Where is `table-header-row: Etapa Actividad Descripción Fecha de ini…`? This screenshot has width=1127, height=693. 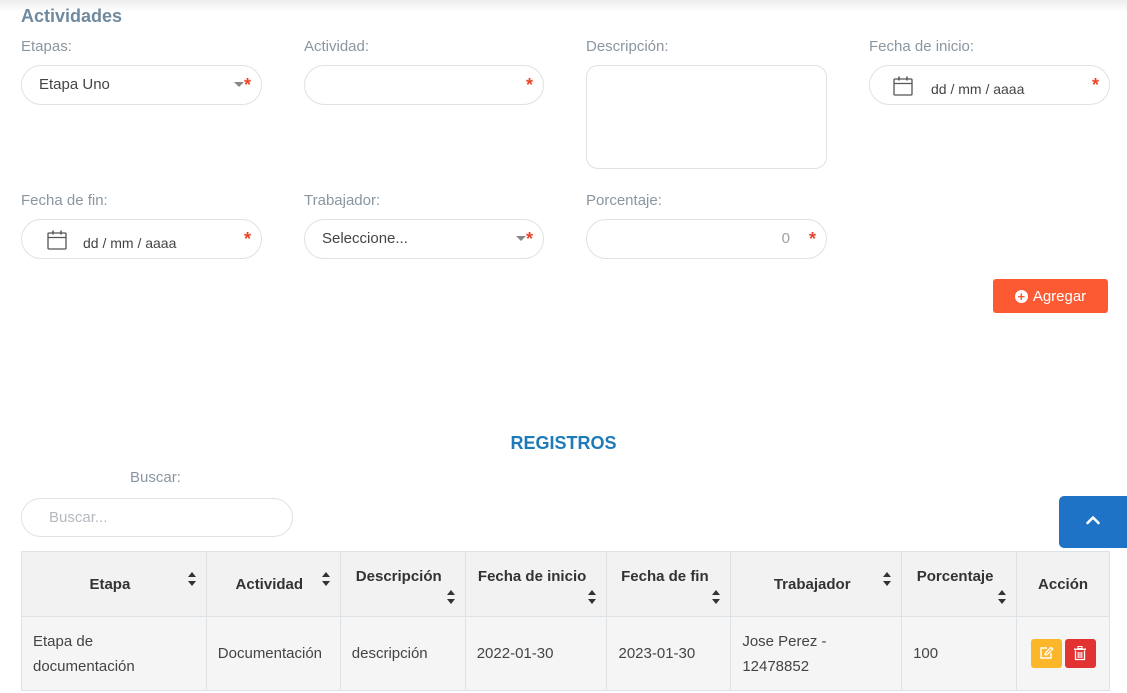
table-header-row: Etapa Actividad Descripción Fecha de ini… is located at coordinates (565, 584).